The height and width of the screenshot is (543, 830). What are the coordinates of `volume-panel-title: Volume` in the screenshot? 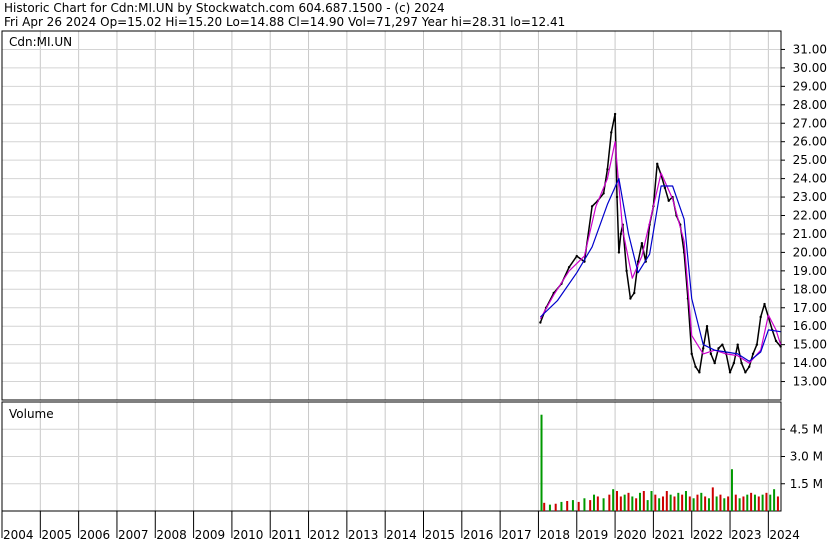 It's located at (31, 414).